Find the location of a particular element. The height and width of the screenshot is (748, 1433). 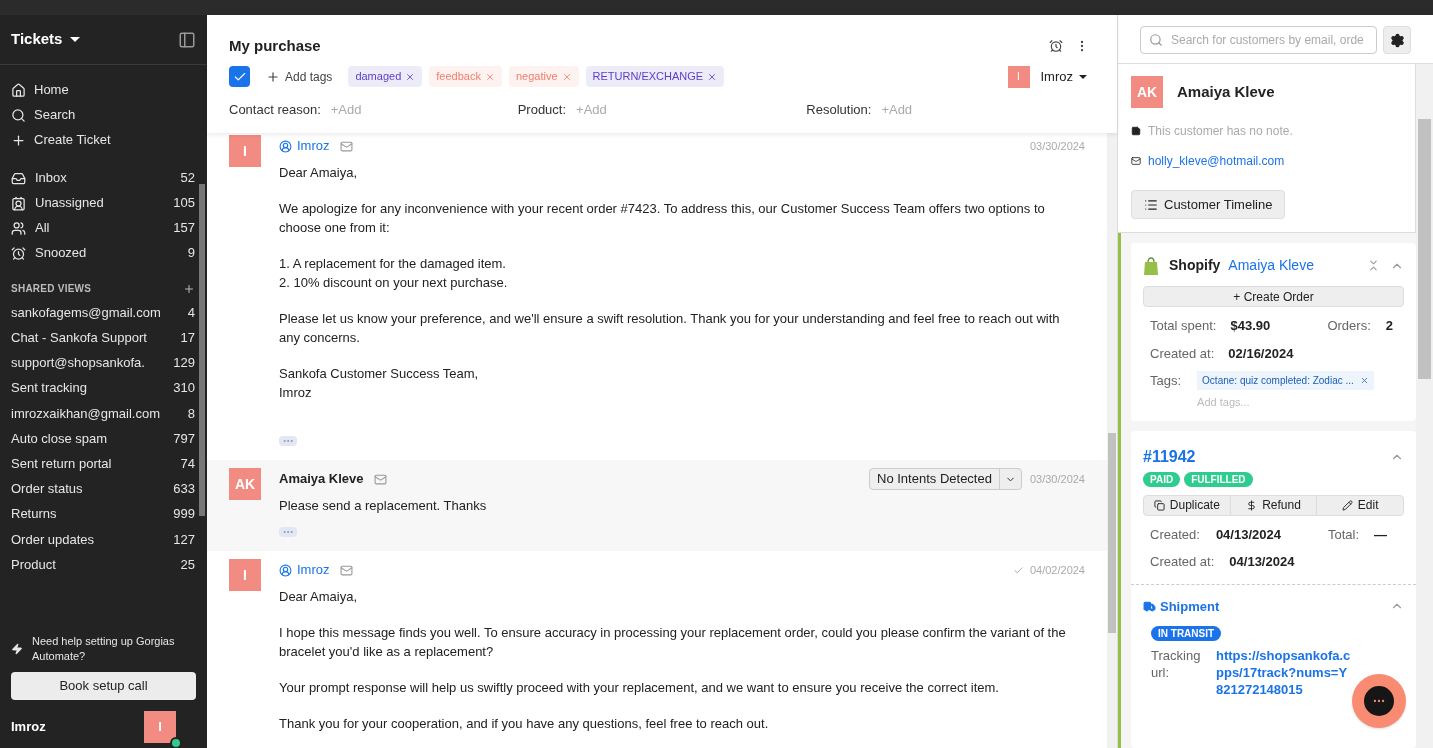

view-link: Chat - Sankofa Support is located at coordinates (94, 338).